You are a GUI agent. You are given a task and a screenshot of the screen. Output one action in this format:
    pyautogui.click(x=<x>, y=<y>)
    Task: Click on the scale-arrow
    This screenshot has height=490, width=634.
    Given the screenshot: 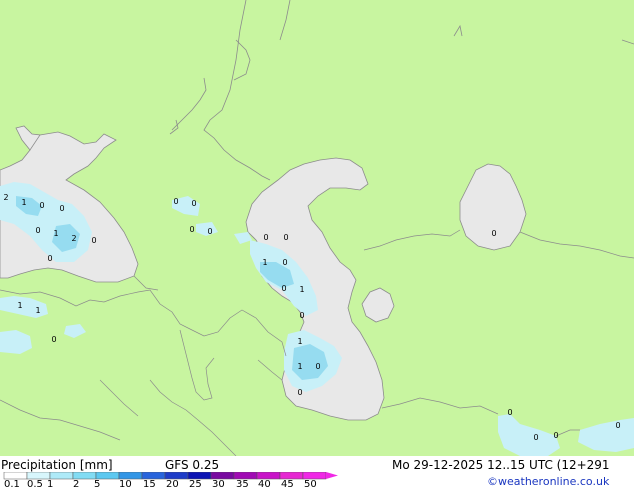 What is the action you would take?
    pyautogui.click(x=332, y=475)
    